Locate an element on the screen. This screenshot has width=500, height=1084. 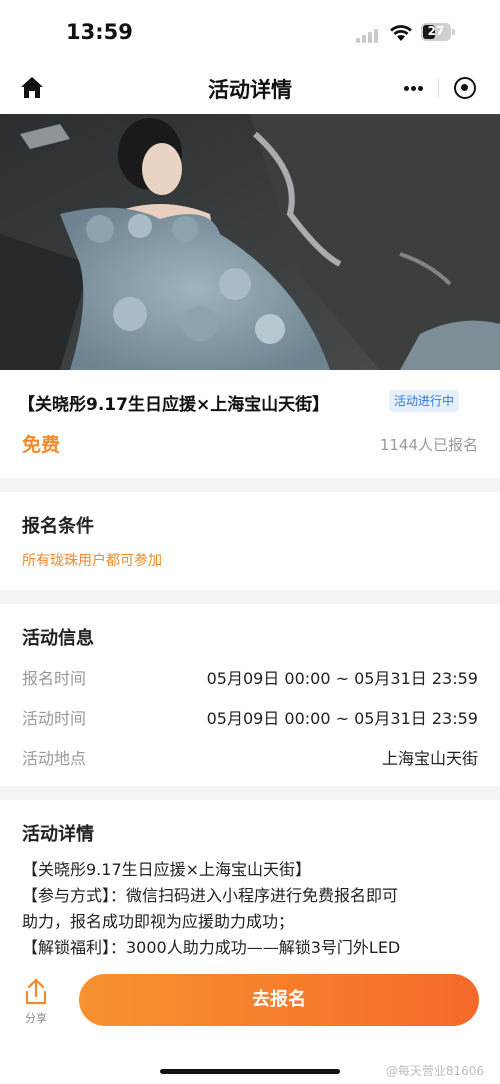
battery-icon: 27 is located at coordinates (436, 32).